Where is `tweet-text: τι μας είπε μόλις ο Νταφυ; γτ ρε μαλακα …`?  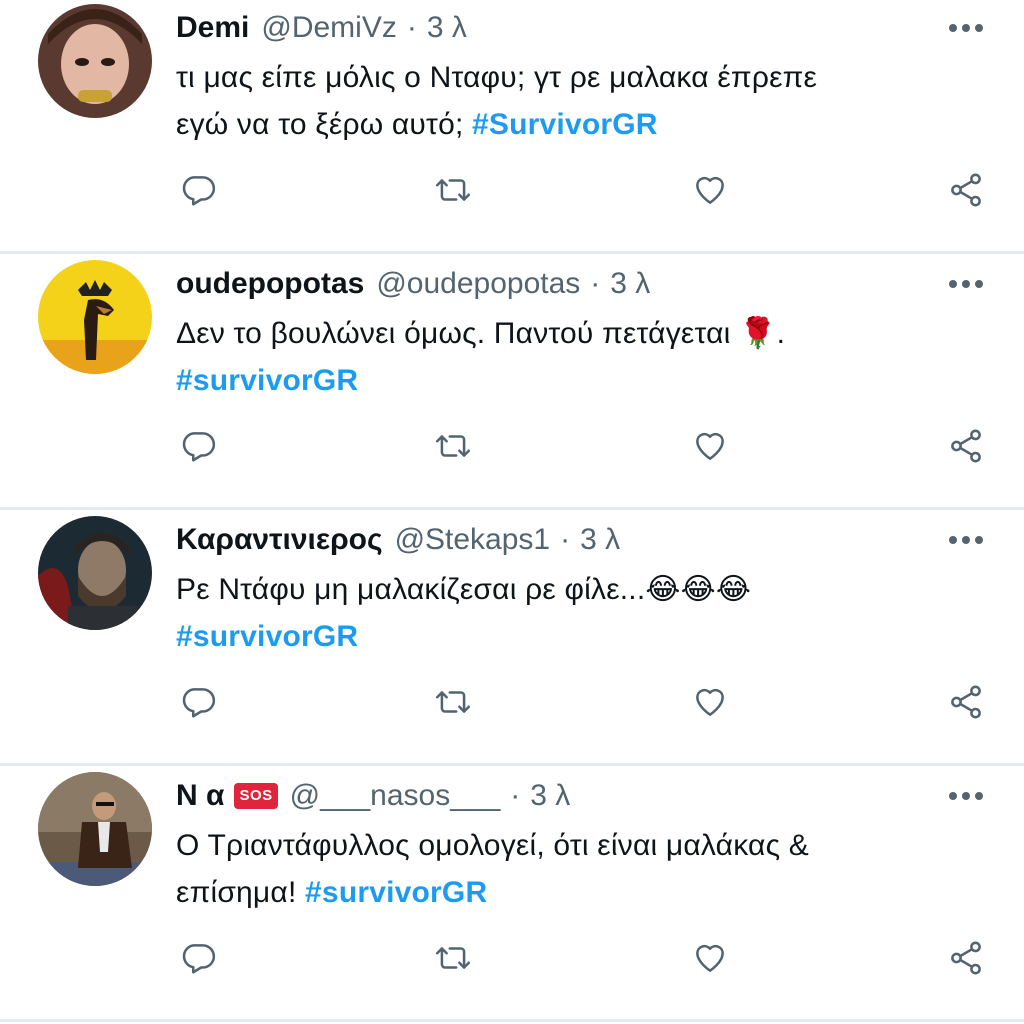 tweet-text: τι μας είπε μόλις ο Νταφυ; γτ ρε μαλακα … is located at coordinates (576, 101).